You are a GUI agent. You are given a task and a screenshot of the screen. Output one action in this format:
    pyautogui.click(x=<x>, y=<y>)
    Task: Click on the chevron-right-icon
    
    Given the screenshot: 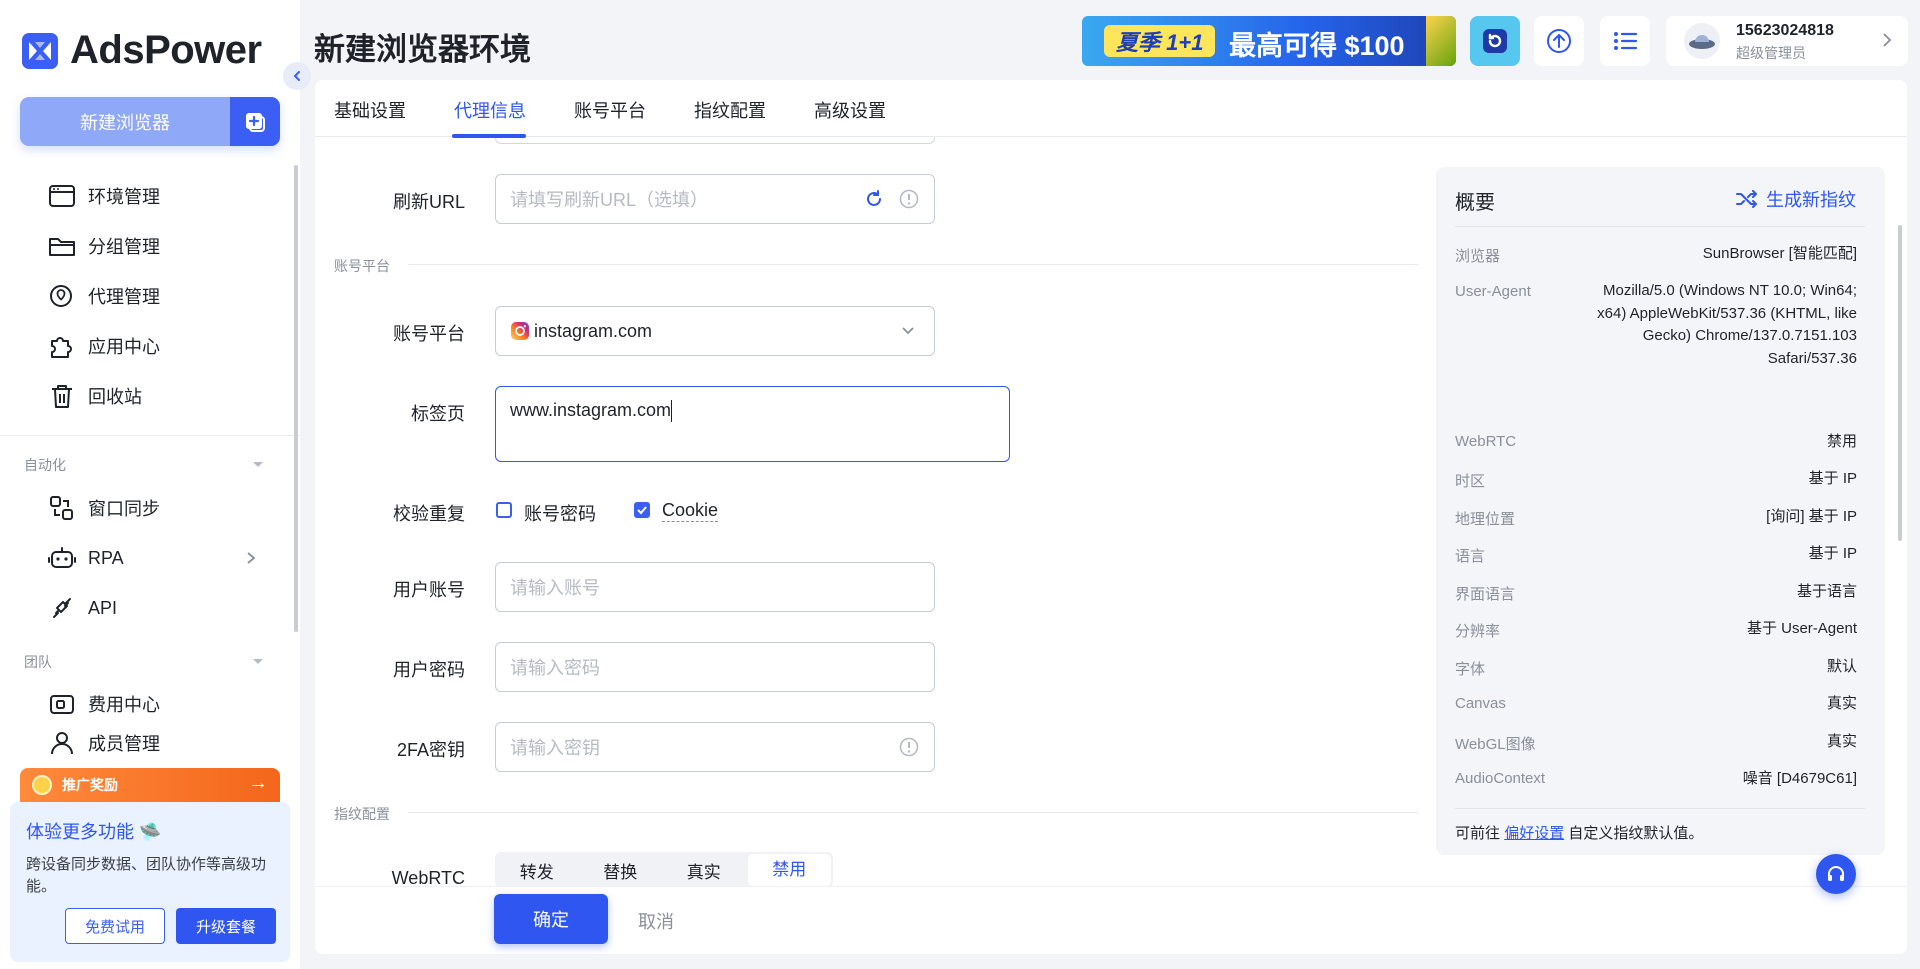 What is the action you would take?
    pyautogui.click(x=1887, y=40)
    